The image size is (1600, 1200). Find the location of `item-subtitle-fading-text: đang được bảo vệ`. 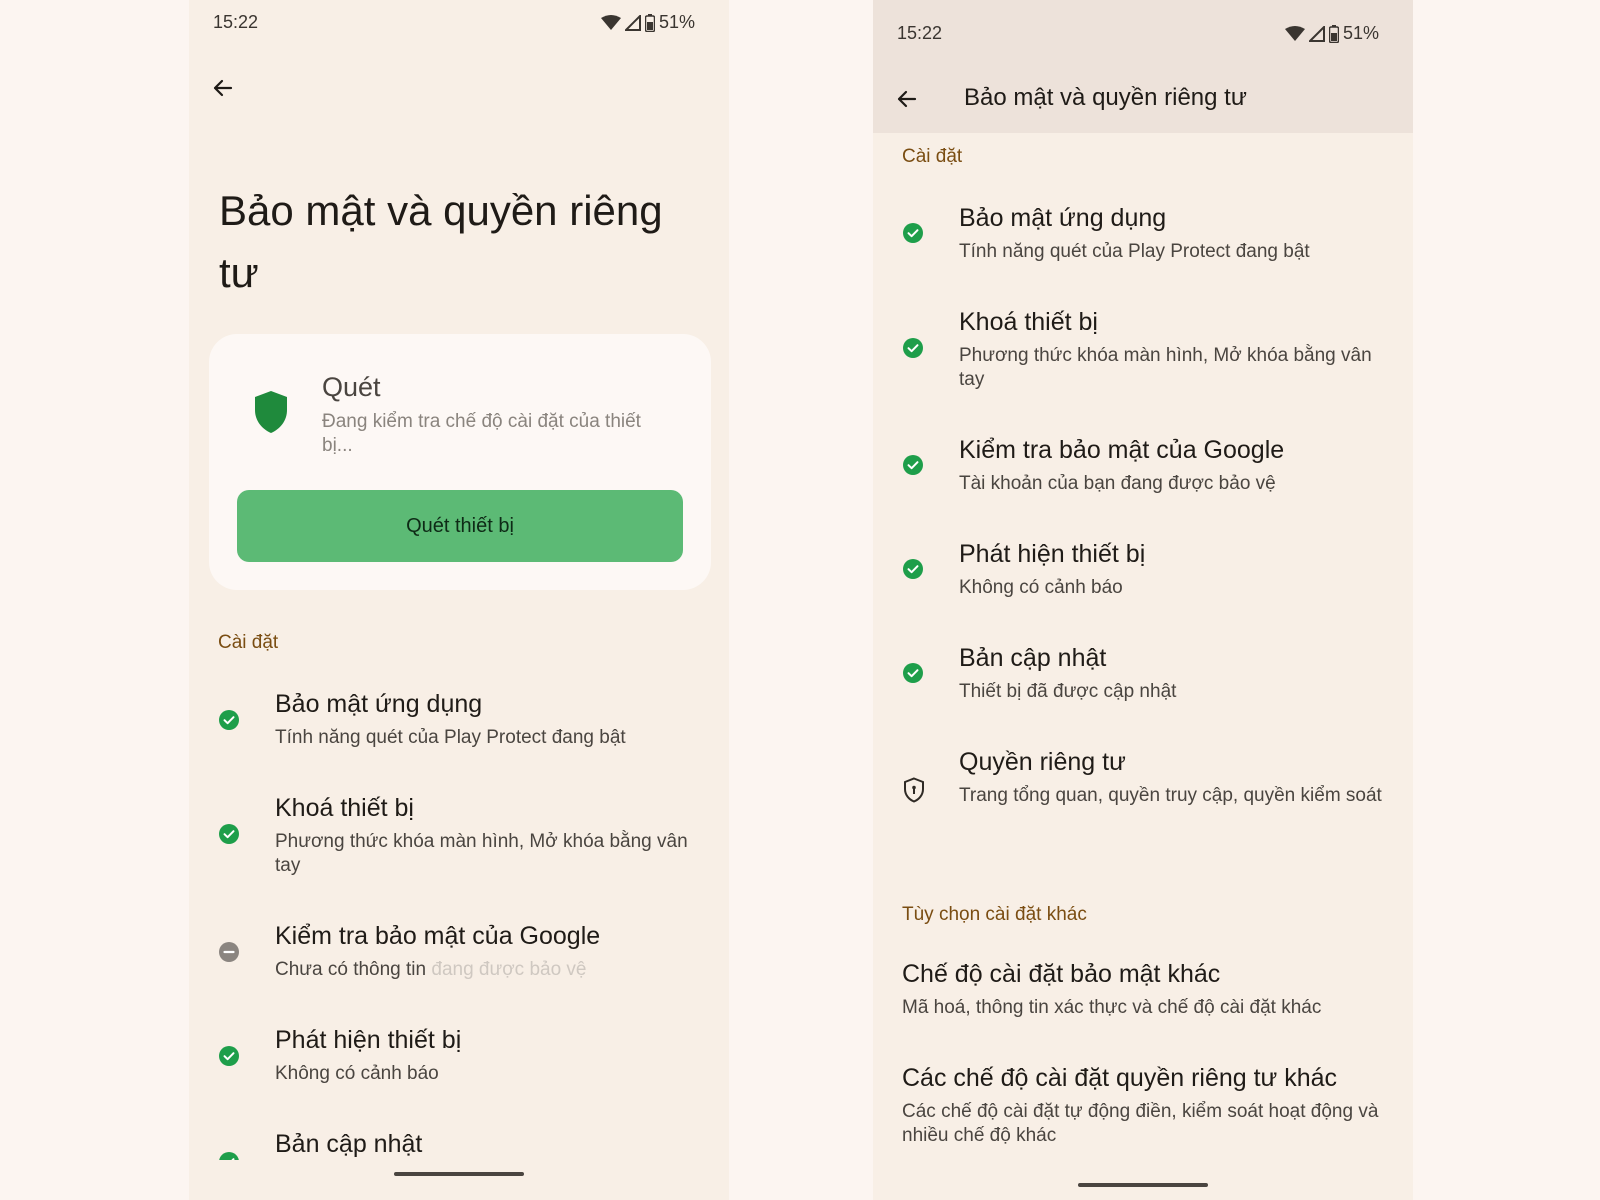

item-subtitle-fading-text: đang được bảo vệ is located at coordinates (509, 969).